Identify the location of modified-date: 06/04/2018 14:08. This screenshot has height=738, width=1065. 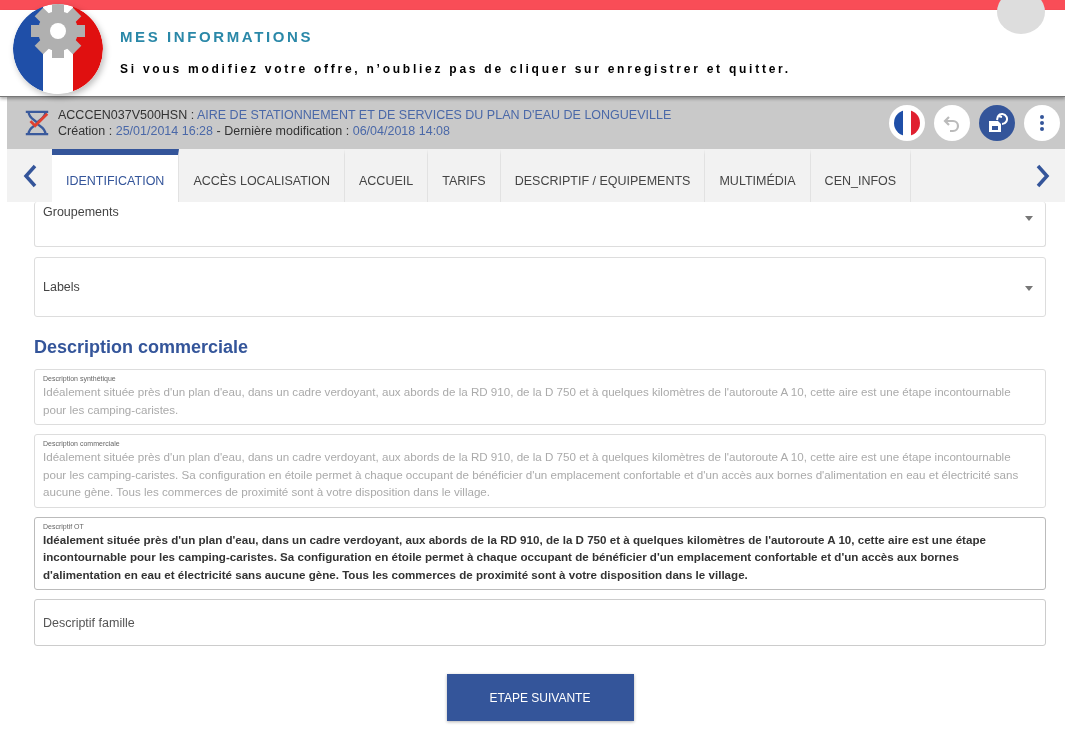
(401, 131).